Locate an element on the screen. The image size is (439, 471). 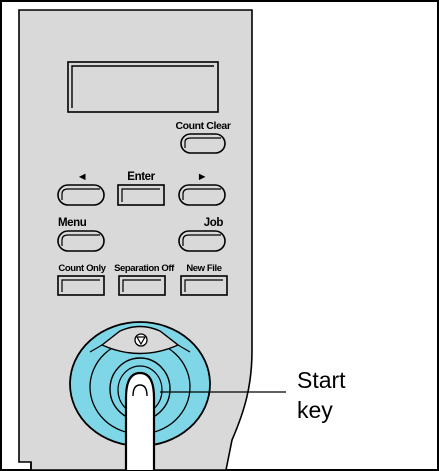
stop-icon is located at coordinates (141, 340).